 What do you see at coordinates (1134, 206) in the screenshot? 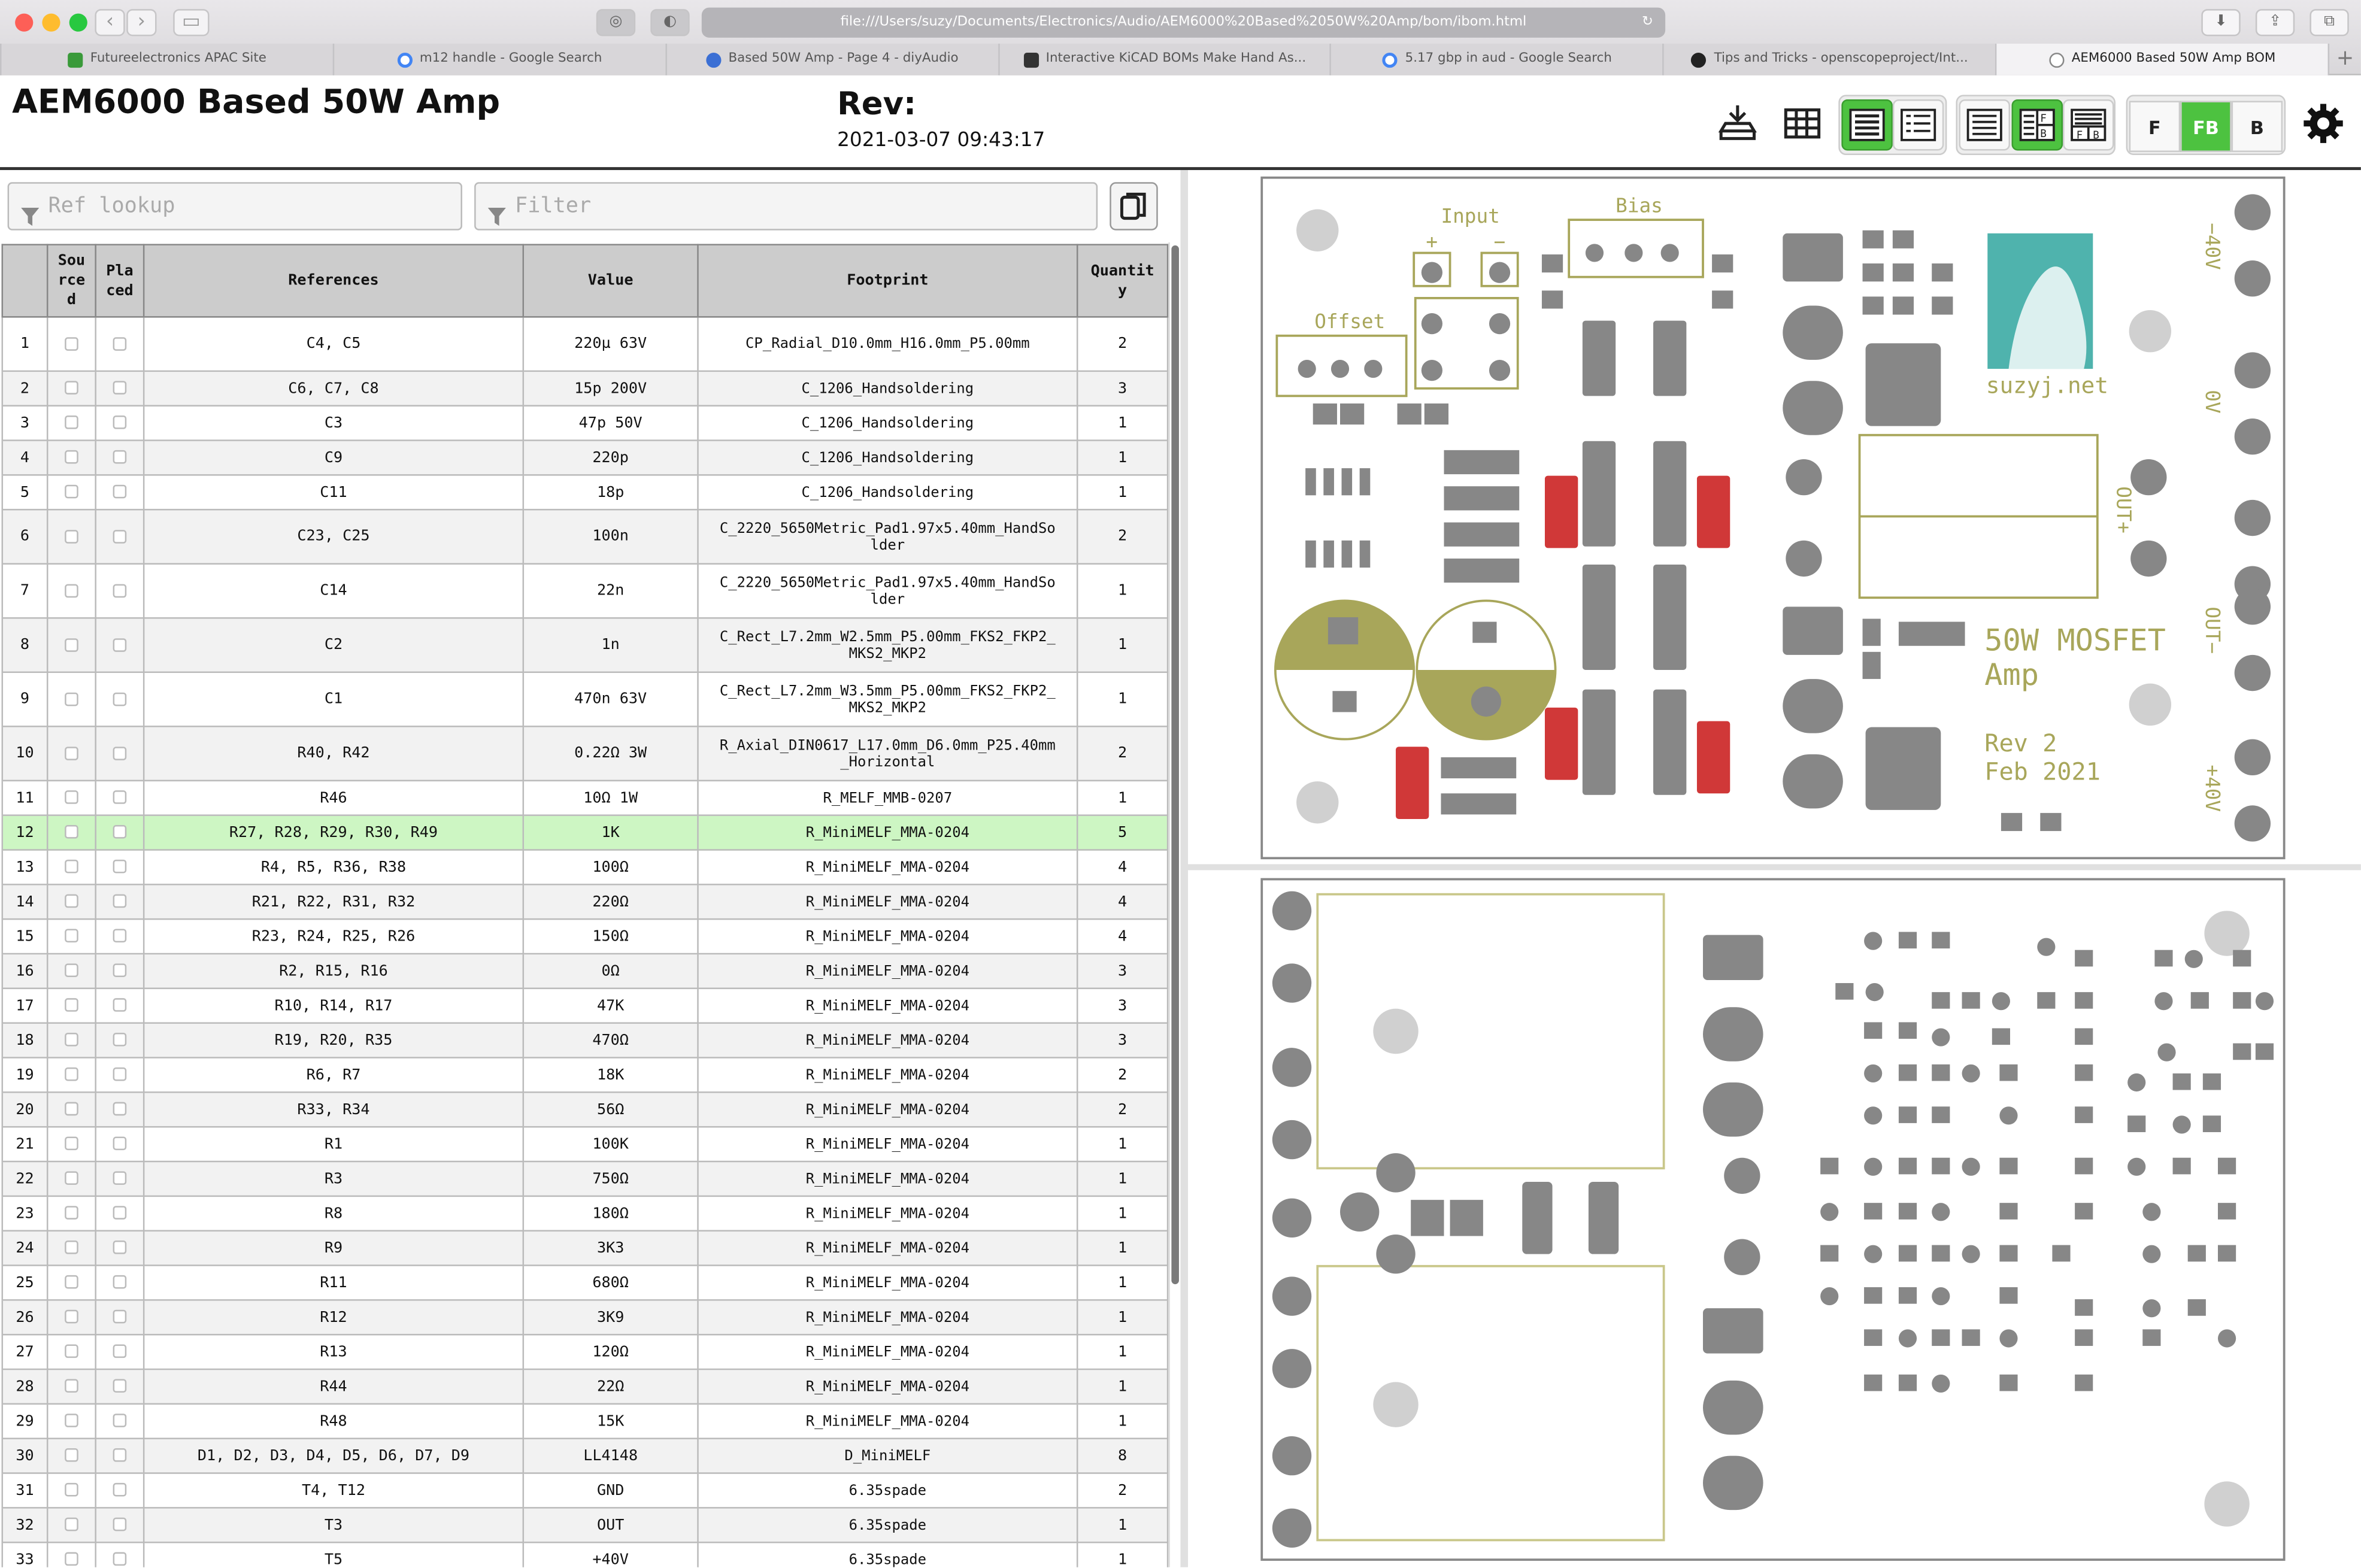
I see `copy-button` at bounding box center [1134, 206].